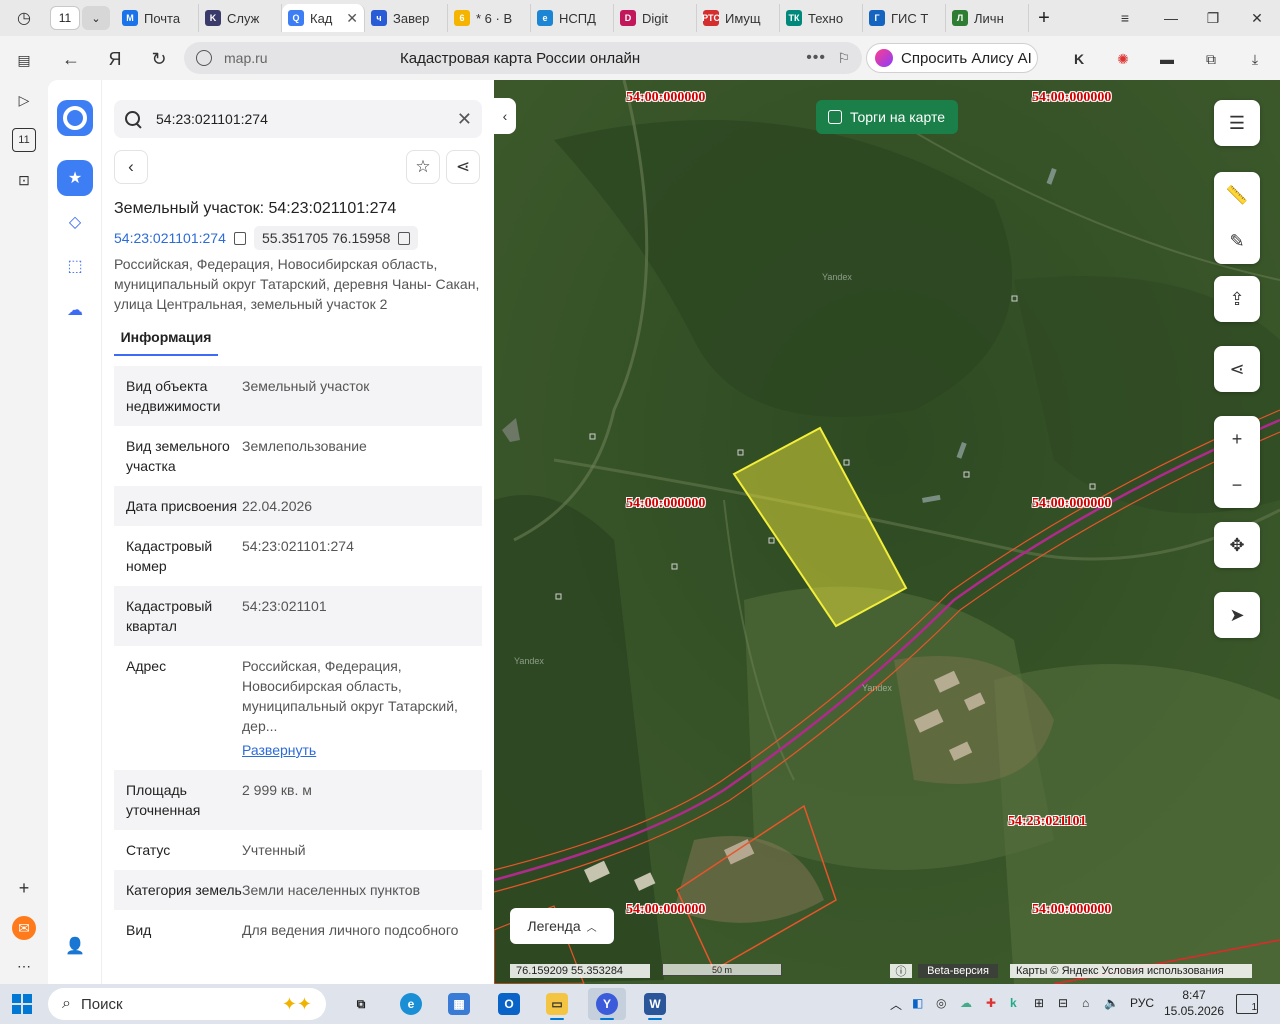 The image size is (1280, 1024). Describe the element at coordinates (562, 926) in the screenshot. I see `legend-button: Легенда ︿` at that location.